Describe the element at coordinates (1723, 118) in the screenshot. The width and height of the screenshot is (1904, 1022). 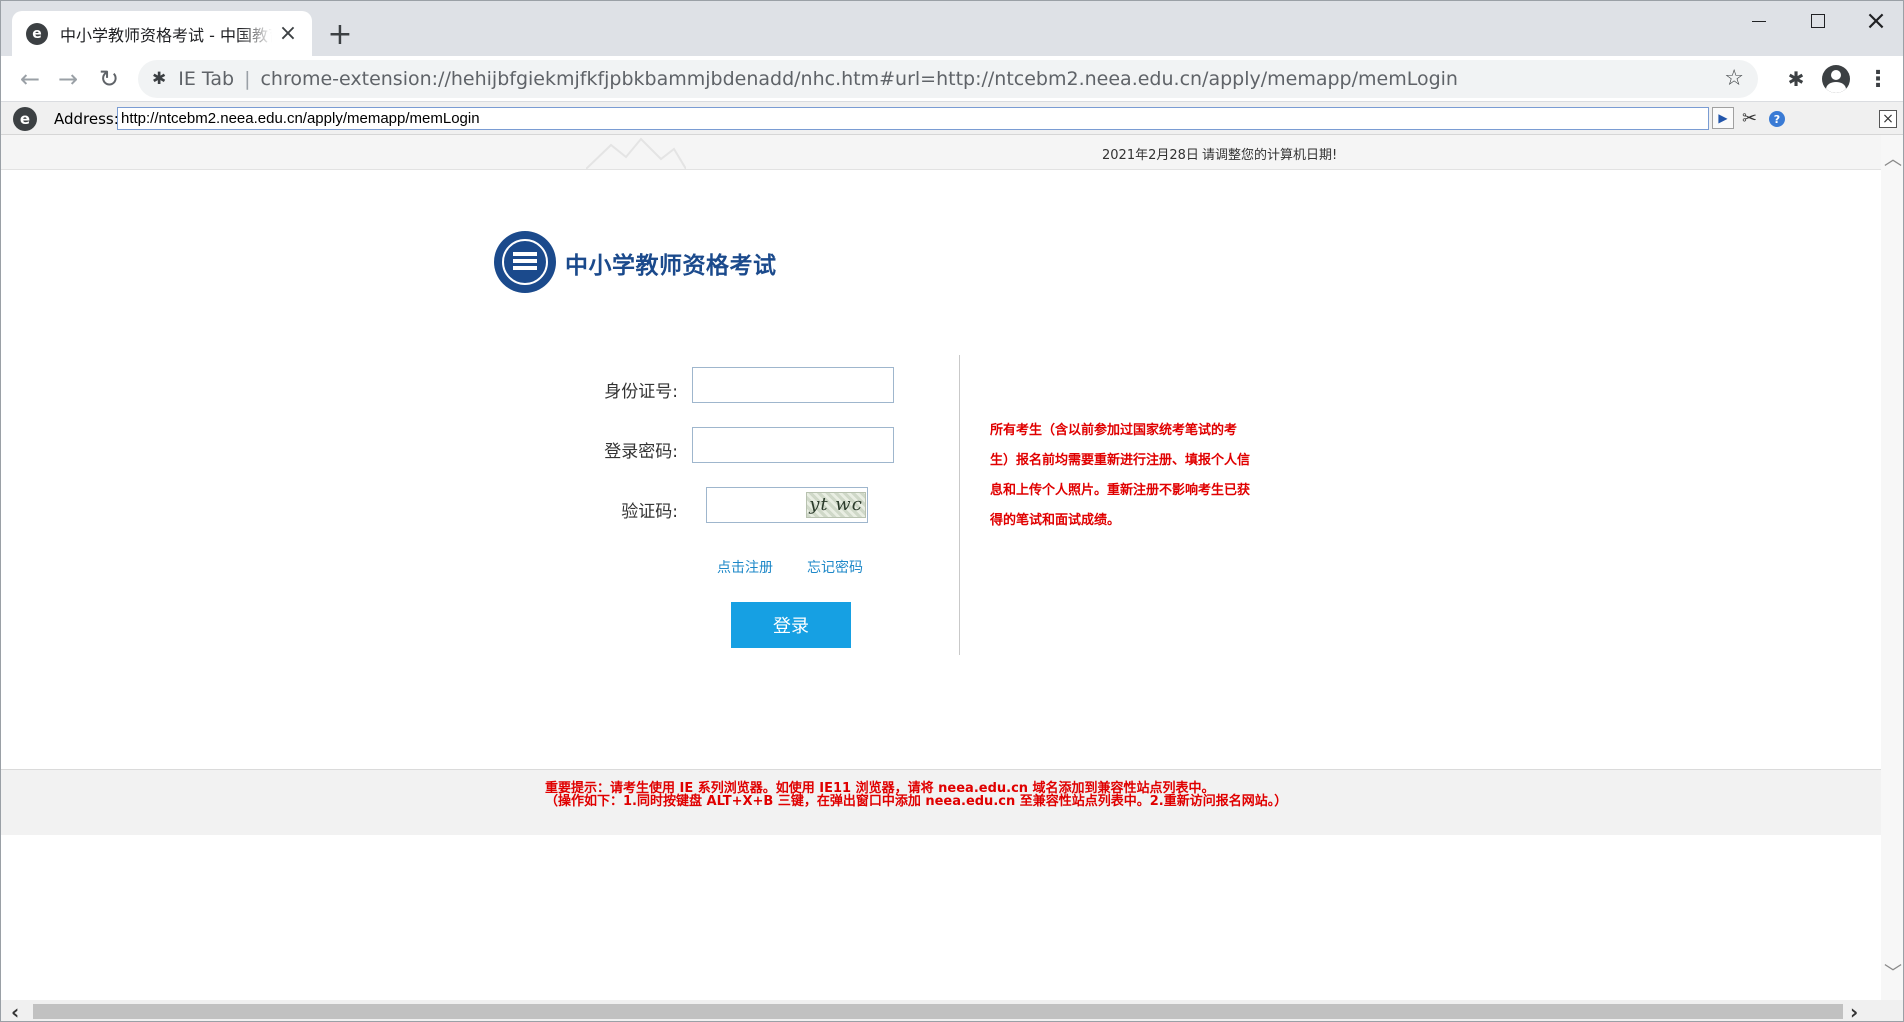
I see `go-arrow-icon: ▶` at that location.